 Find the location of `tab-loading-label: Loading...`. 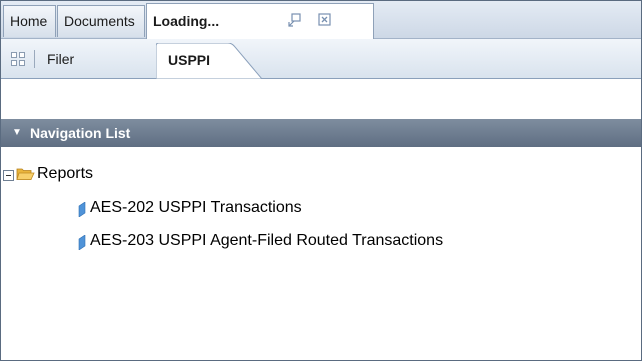

tab-loading-label: Loading... is located at coordinates (186, 21).